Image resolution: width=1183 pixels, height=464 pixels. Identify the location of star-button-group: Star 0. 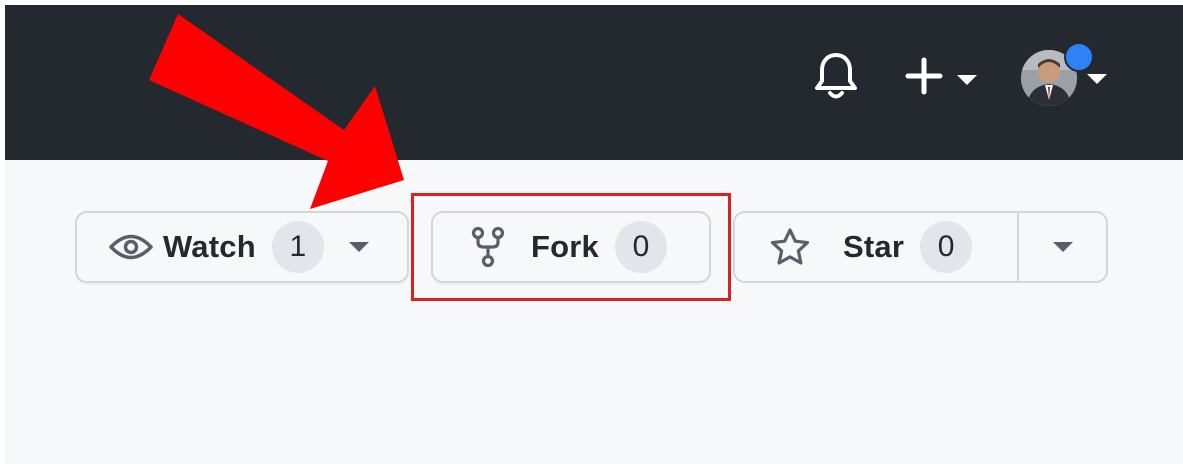
(920, 247).